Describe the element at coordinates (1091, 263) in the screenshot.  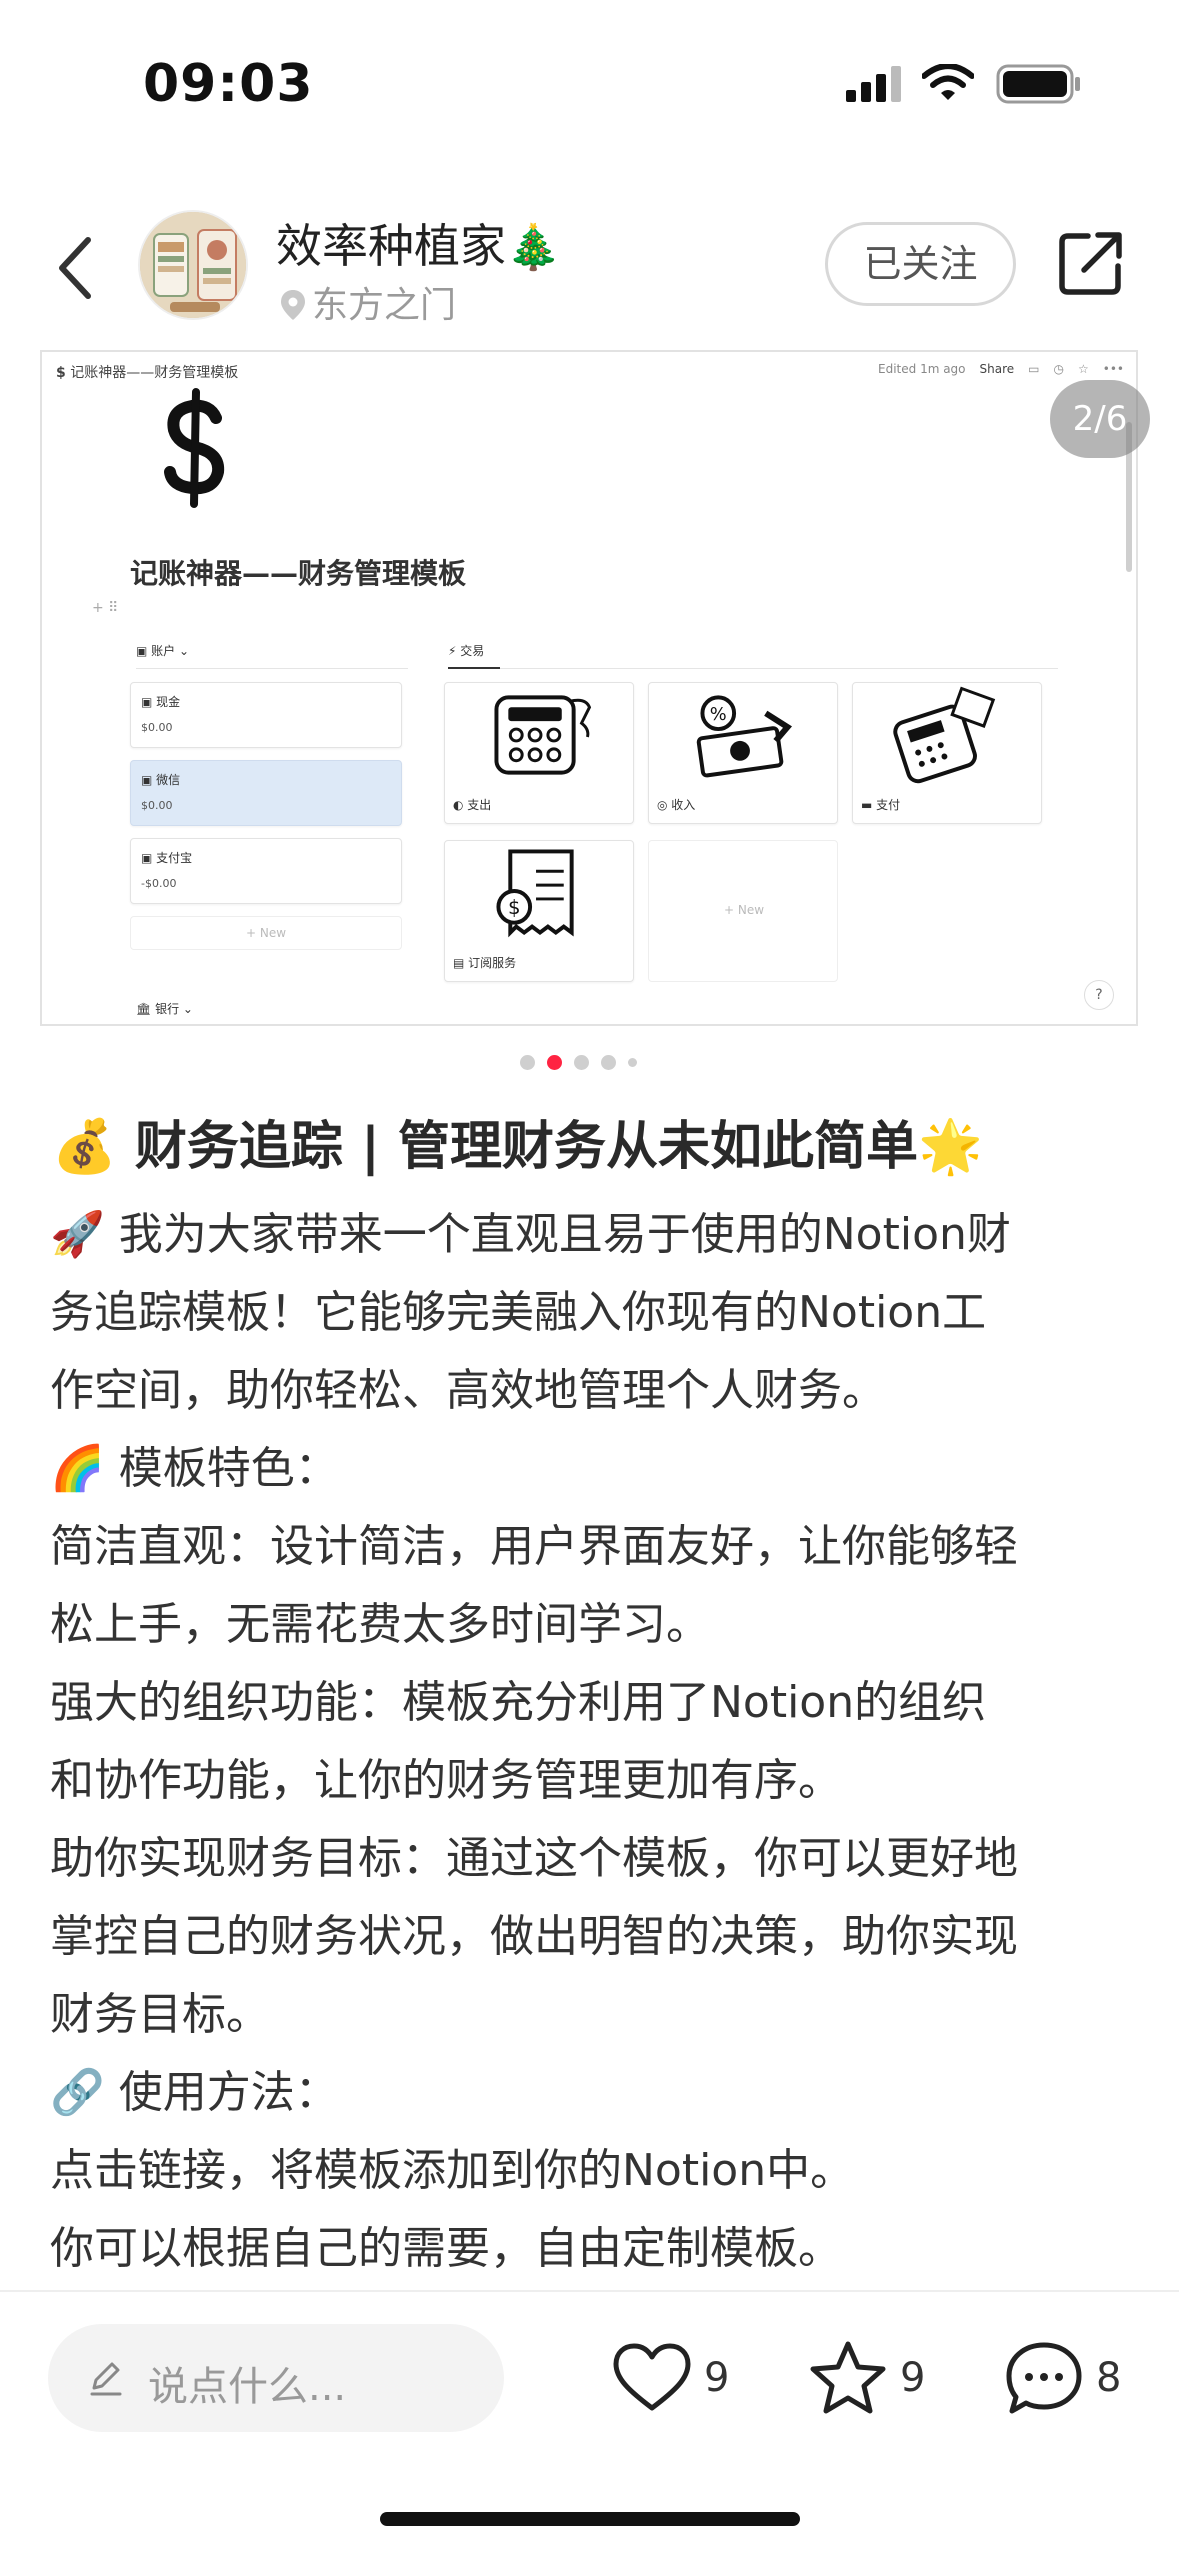
I see `share-icon` at that location.